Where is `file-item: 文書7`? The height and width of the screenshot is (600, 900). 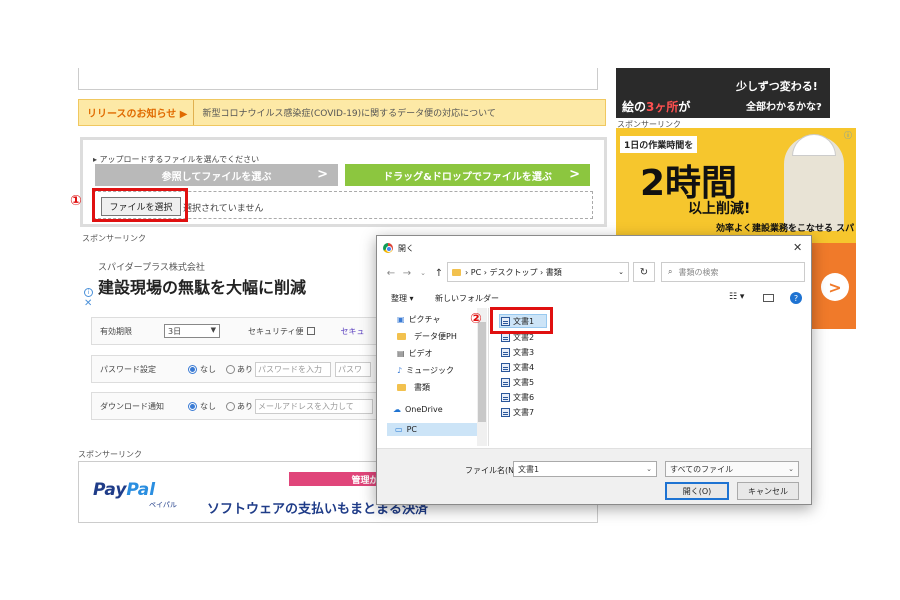 file-item: 文書7 is located at coordinates (517, 412).